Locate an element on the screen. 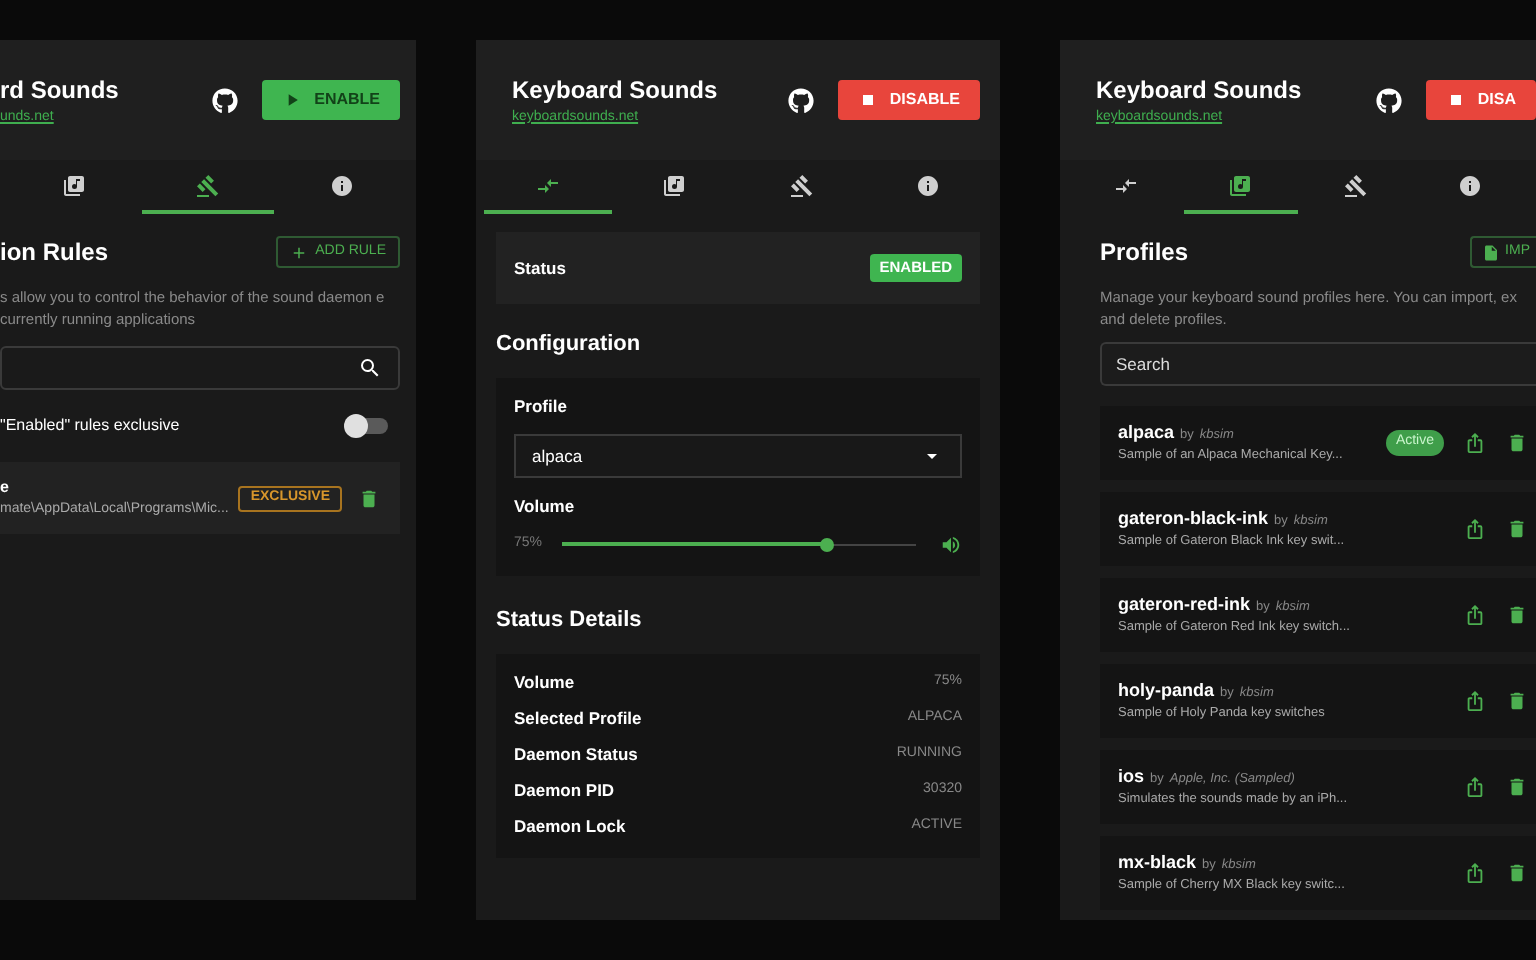 Image resolution: width=1536 pixels, height=960 pixels. detail-label: Daemon Lock is located at coordinates (570, 827).